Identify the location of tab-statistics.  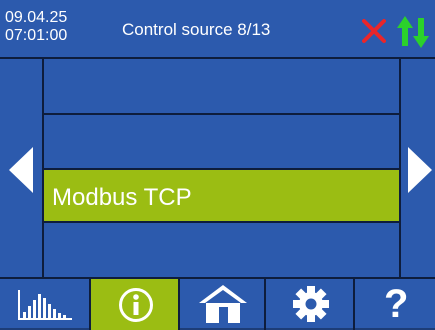
(45, 304).